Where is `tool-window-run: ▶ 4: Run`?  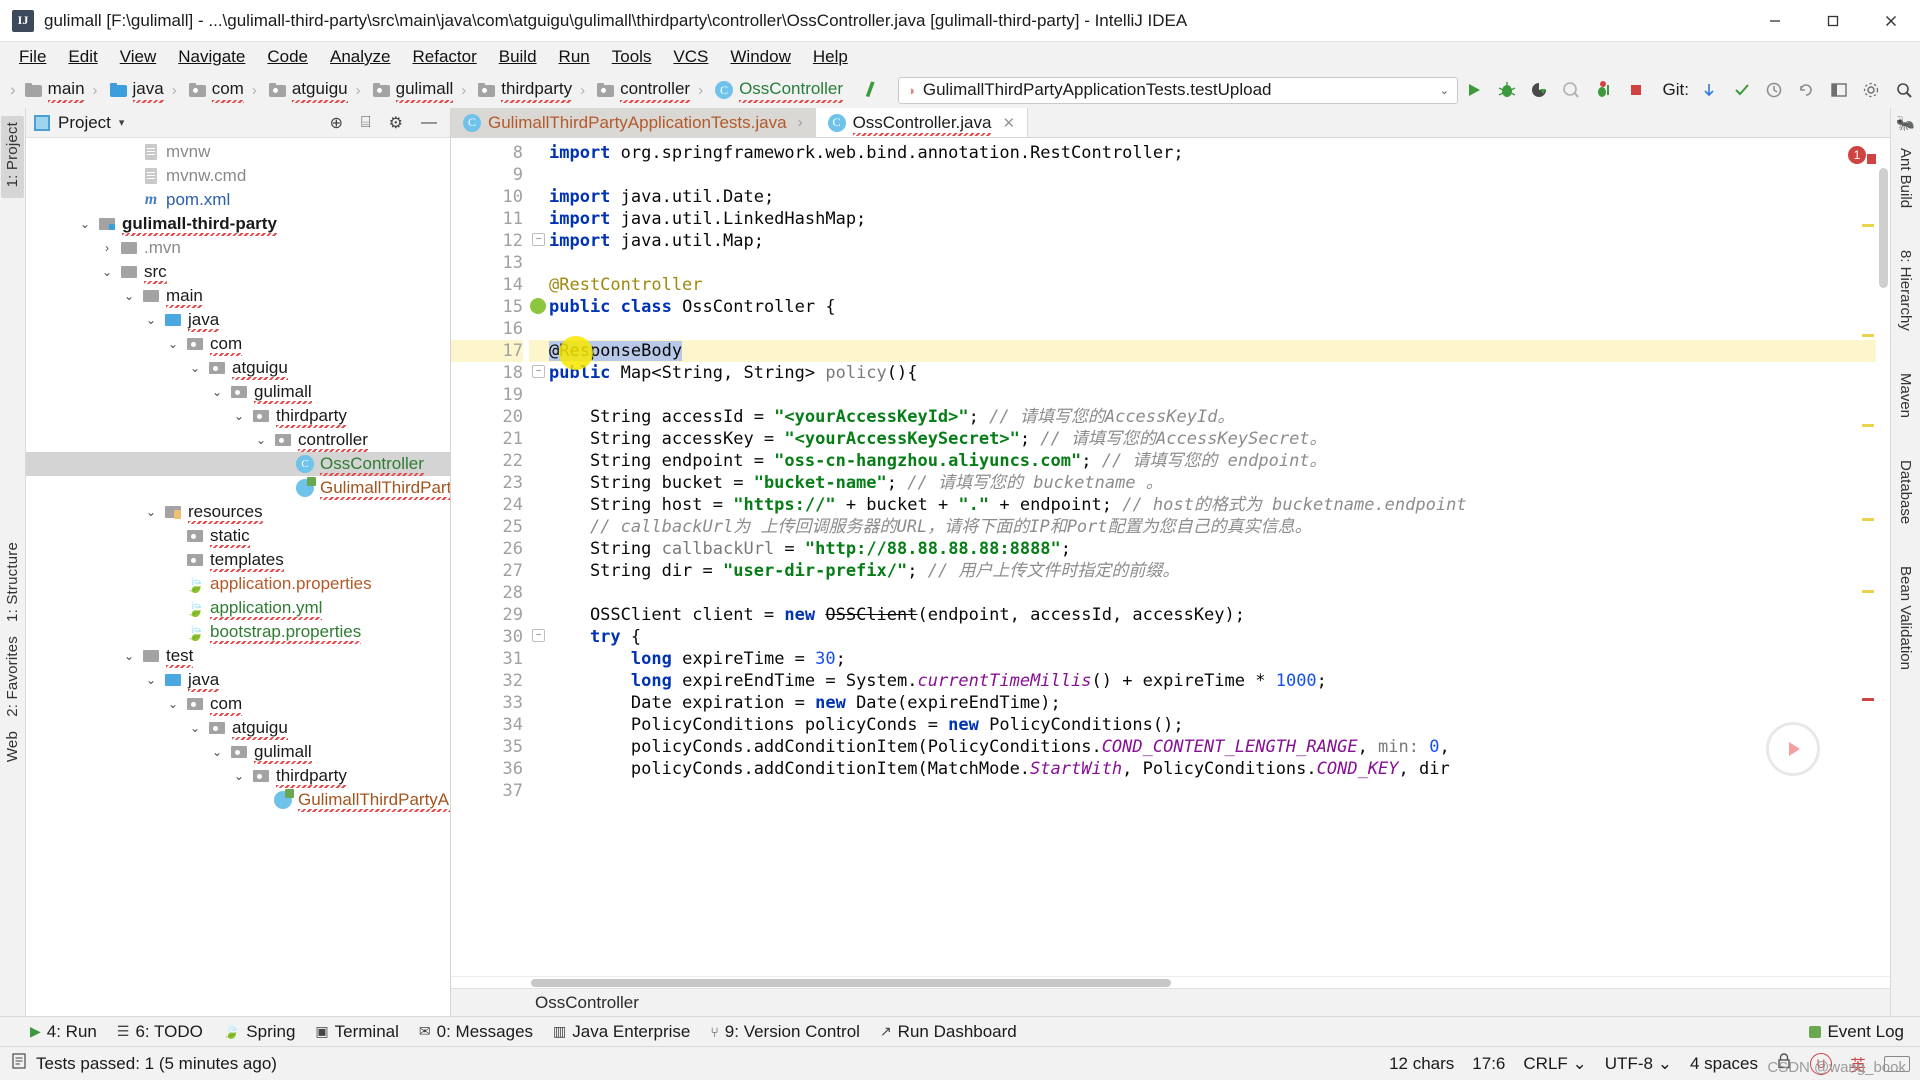 tool-window-run: ▶ 4: Run is located at coordinates (63, 1032).